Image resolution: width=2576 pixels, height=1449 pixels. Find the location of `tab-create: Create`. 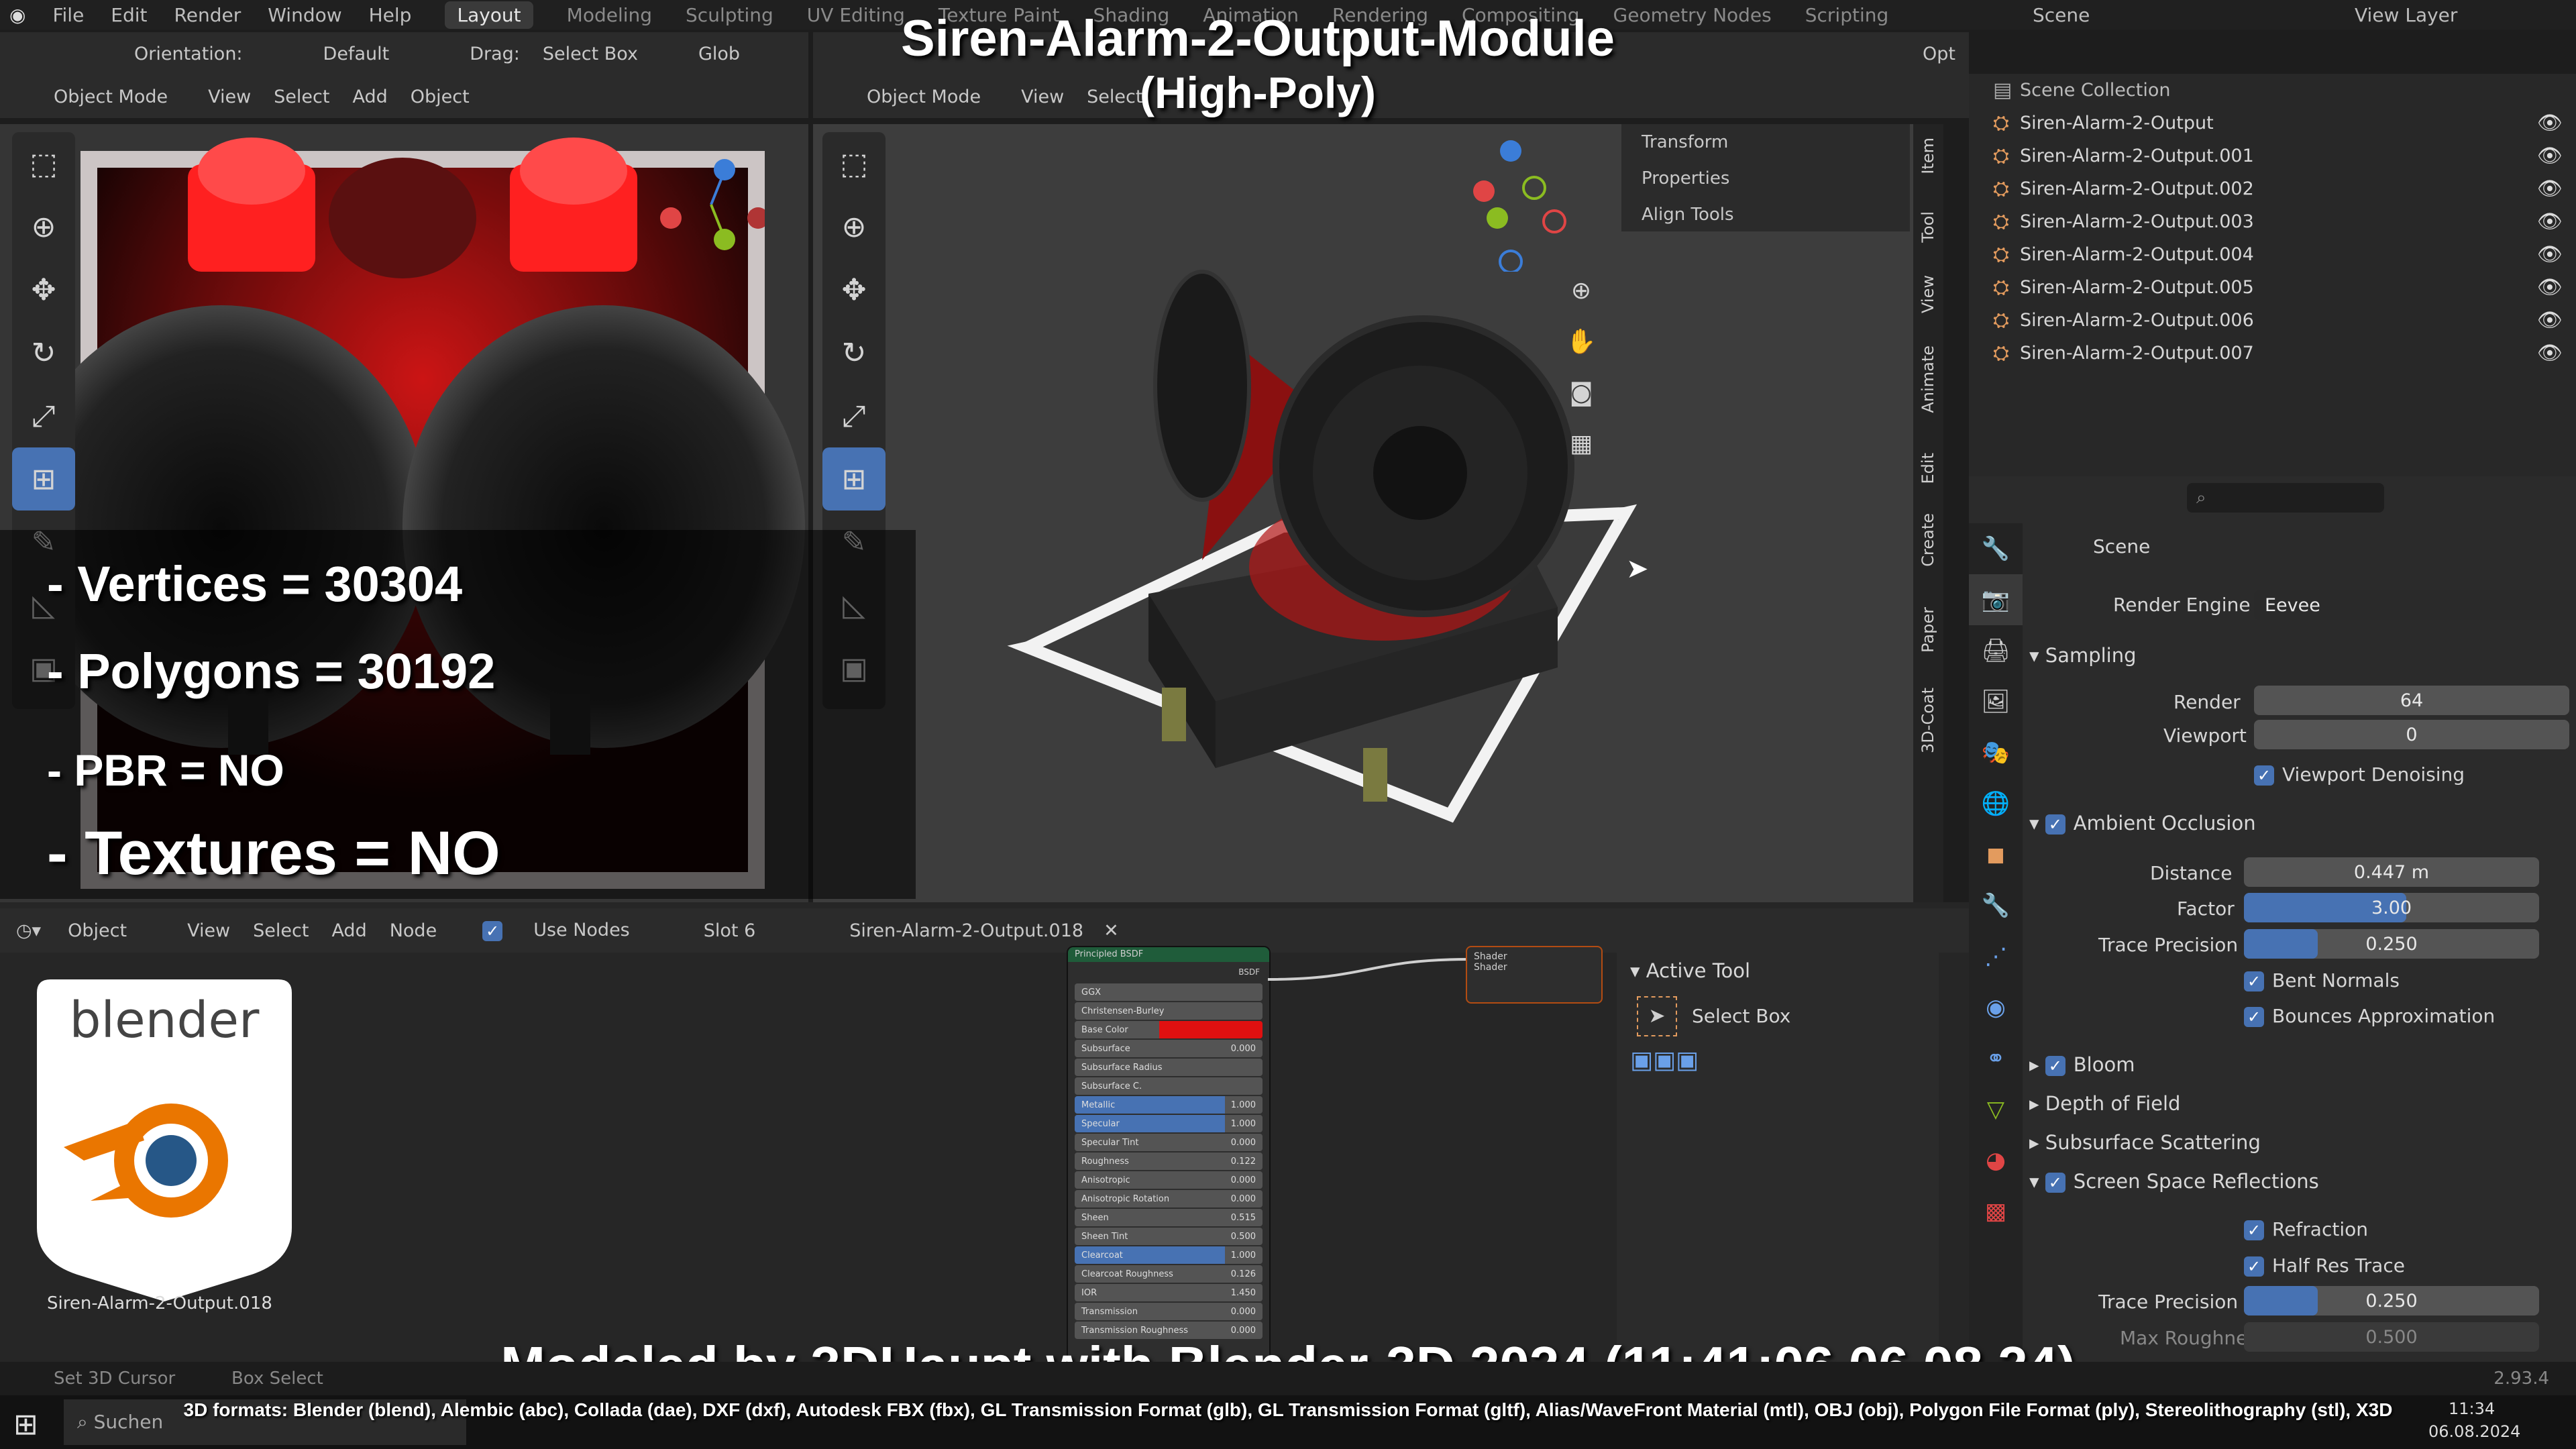

tab-create: Create is located at coordinates (1928, 540).